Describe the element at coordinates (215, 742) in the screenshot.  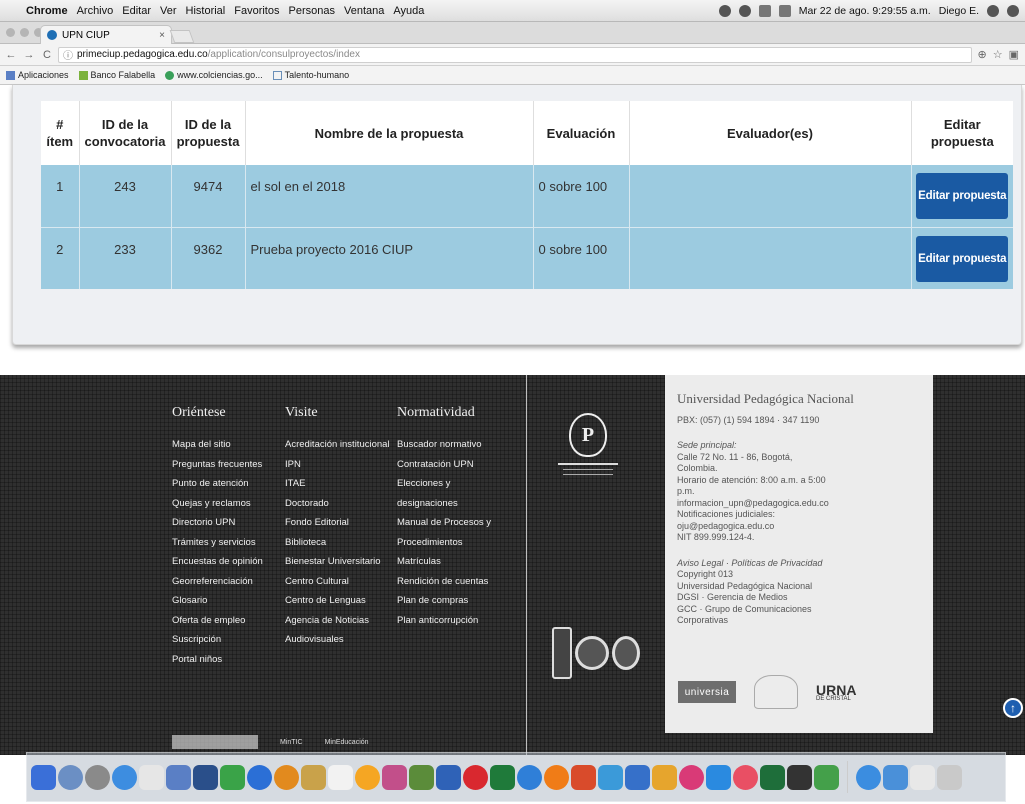
I see `gov-logo` at that location.